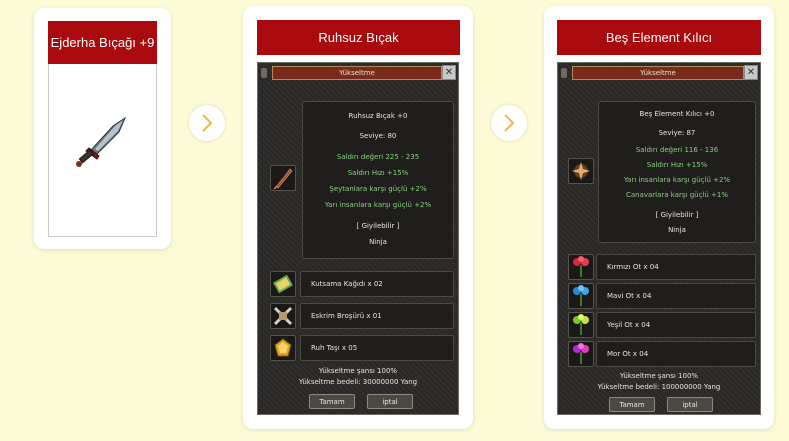  Describe the element at coordinates (677, 133) in the screenshot. I see `item-level: Seviye: 87` at that location.